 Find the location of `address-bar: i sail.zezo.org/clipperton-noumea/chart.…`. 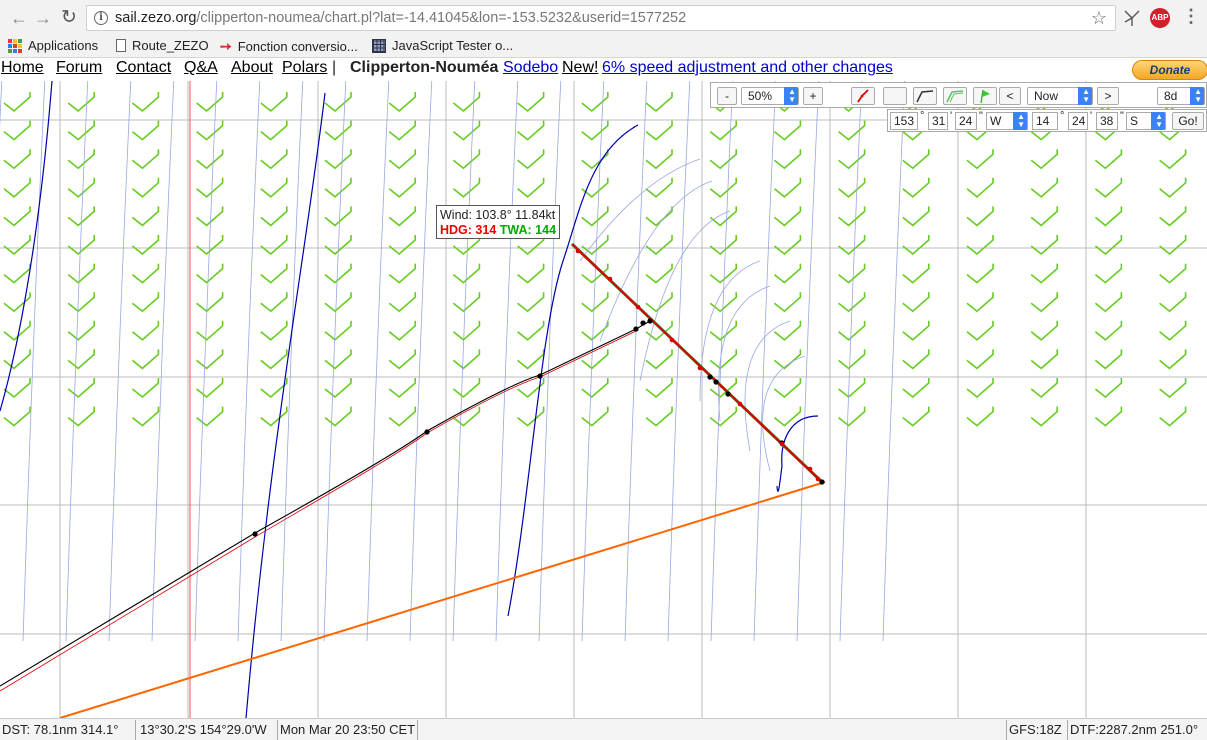

address-bar: i sail.zezo.org/clipperton-noumea/chart.… is located at coordinates (601, 18).